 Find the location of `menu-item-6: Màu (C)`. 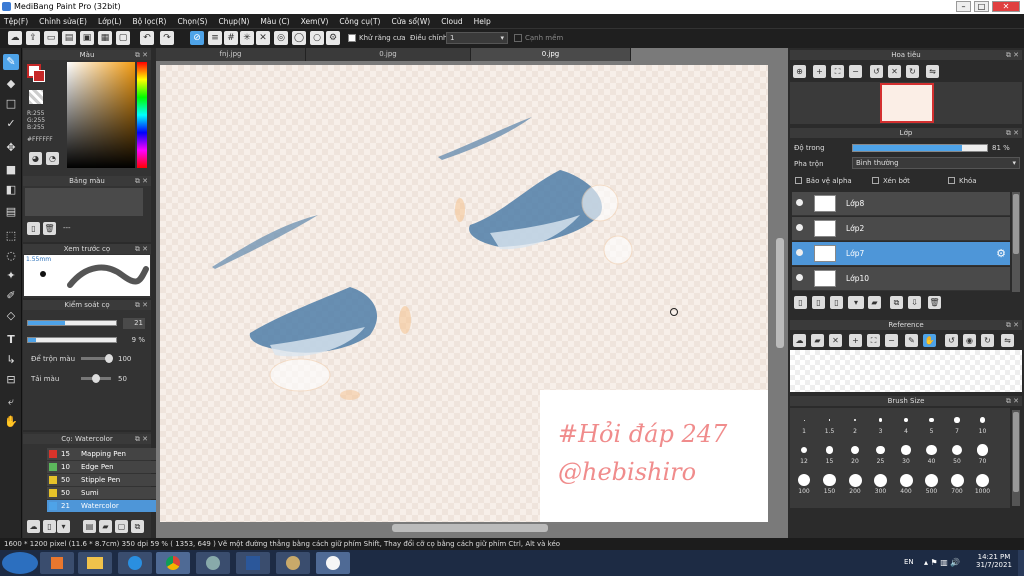

menu-item-6: Màu (C) is located at coordinates (274, 21).